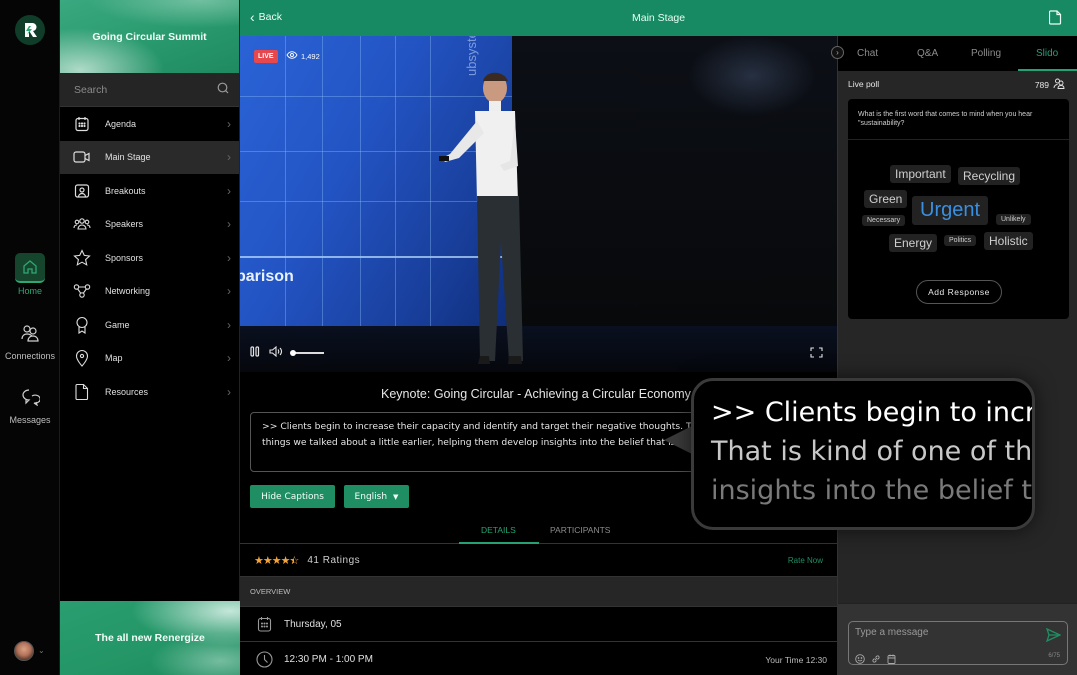 The height and width of the screenshot is (675, 1077). I want to click on rate-now-link: Rate Now, so click(805, 560).